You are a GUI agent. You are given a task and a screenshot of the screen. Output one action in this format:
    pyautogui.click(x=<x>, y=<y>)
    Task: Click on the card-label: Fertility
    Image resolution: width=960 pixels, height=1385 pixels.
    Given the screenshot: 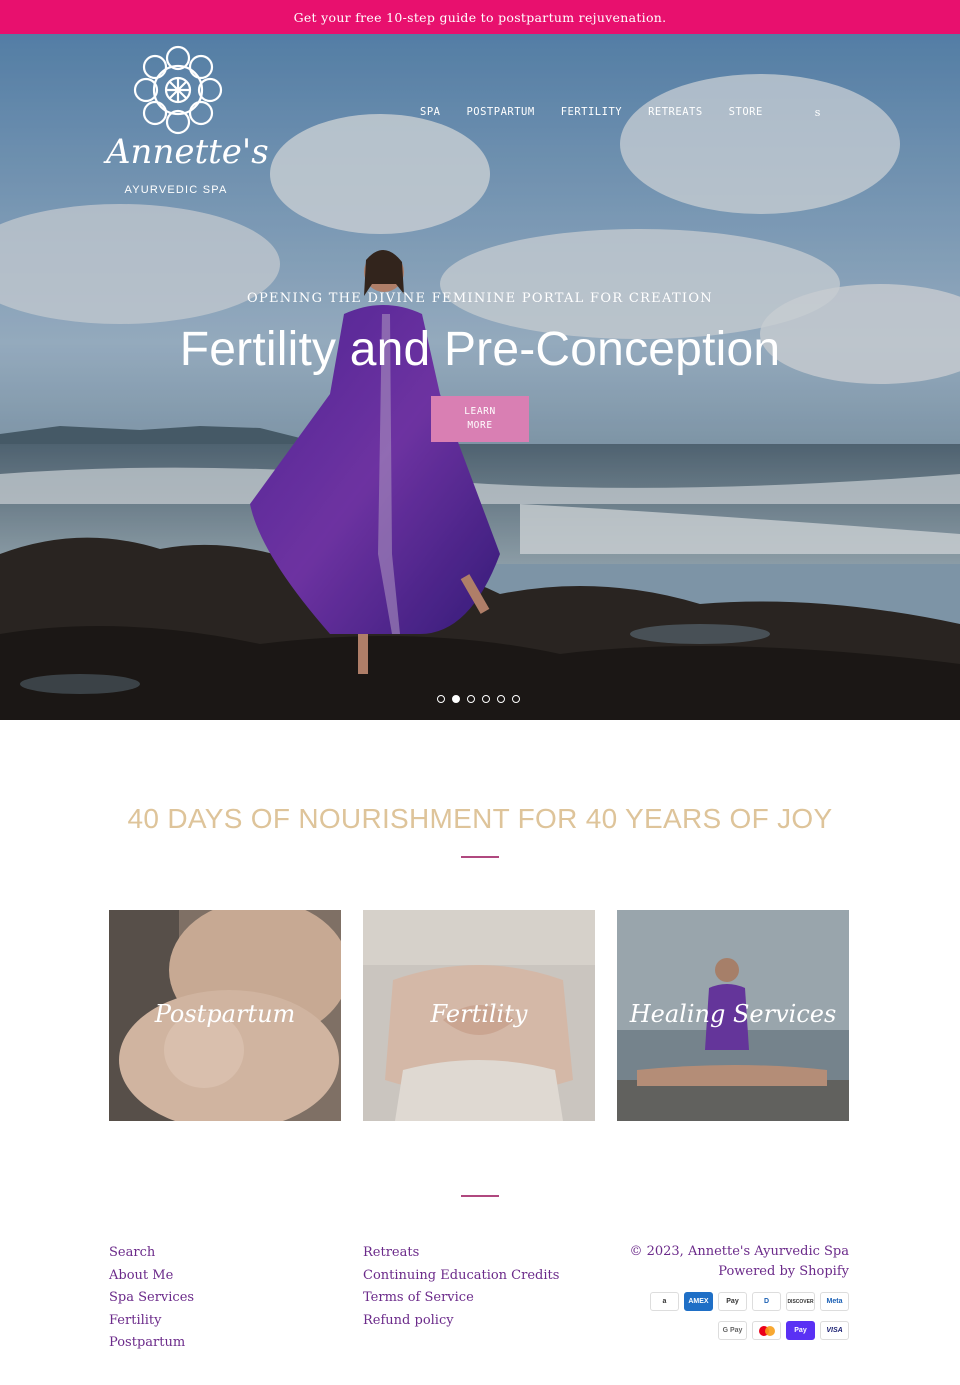 What is the action you would take?
    pyautogui.click(x=479, y=1014)
    